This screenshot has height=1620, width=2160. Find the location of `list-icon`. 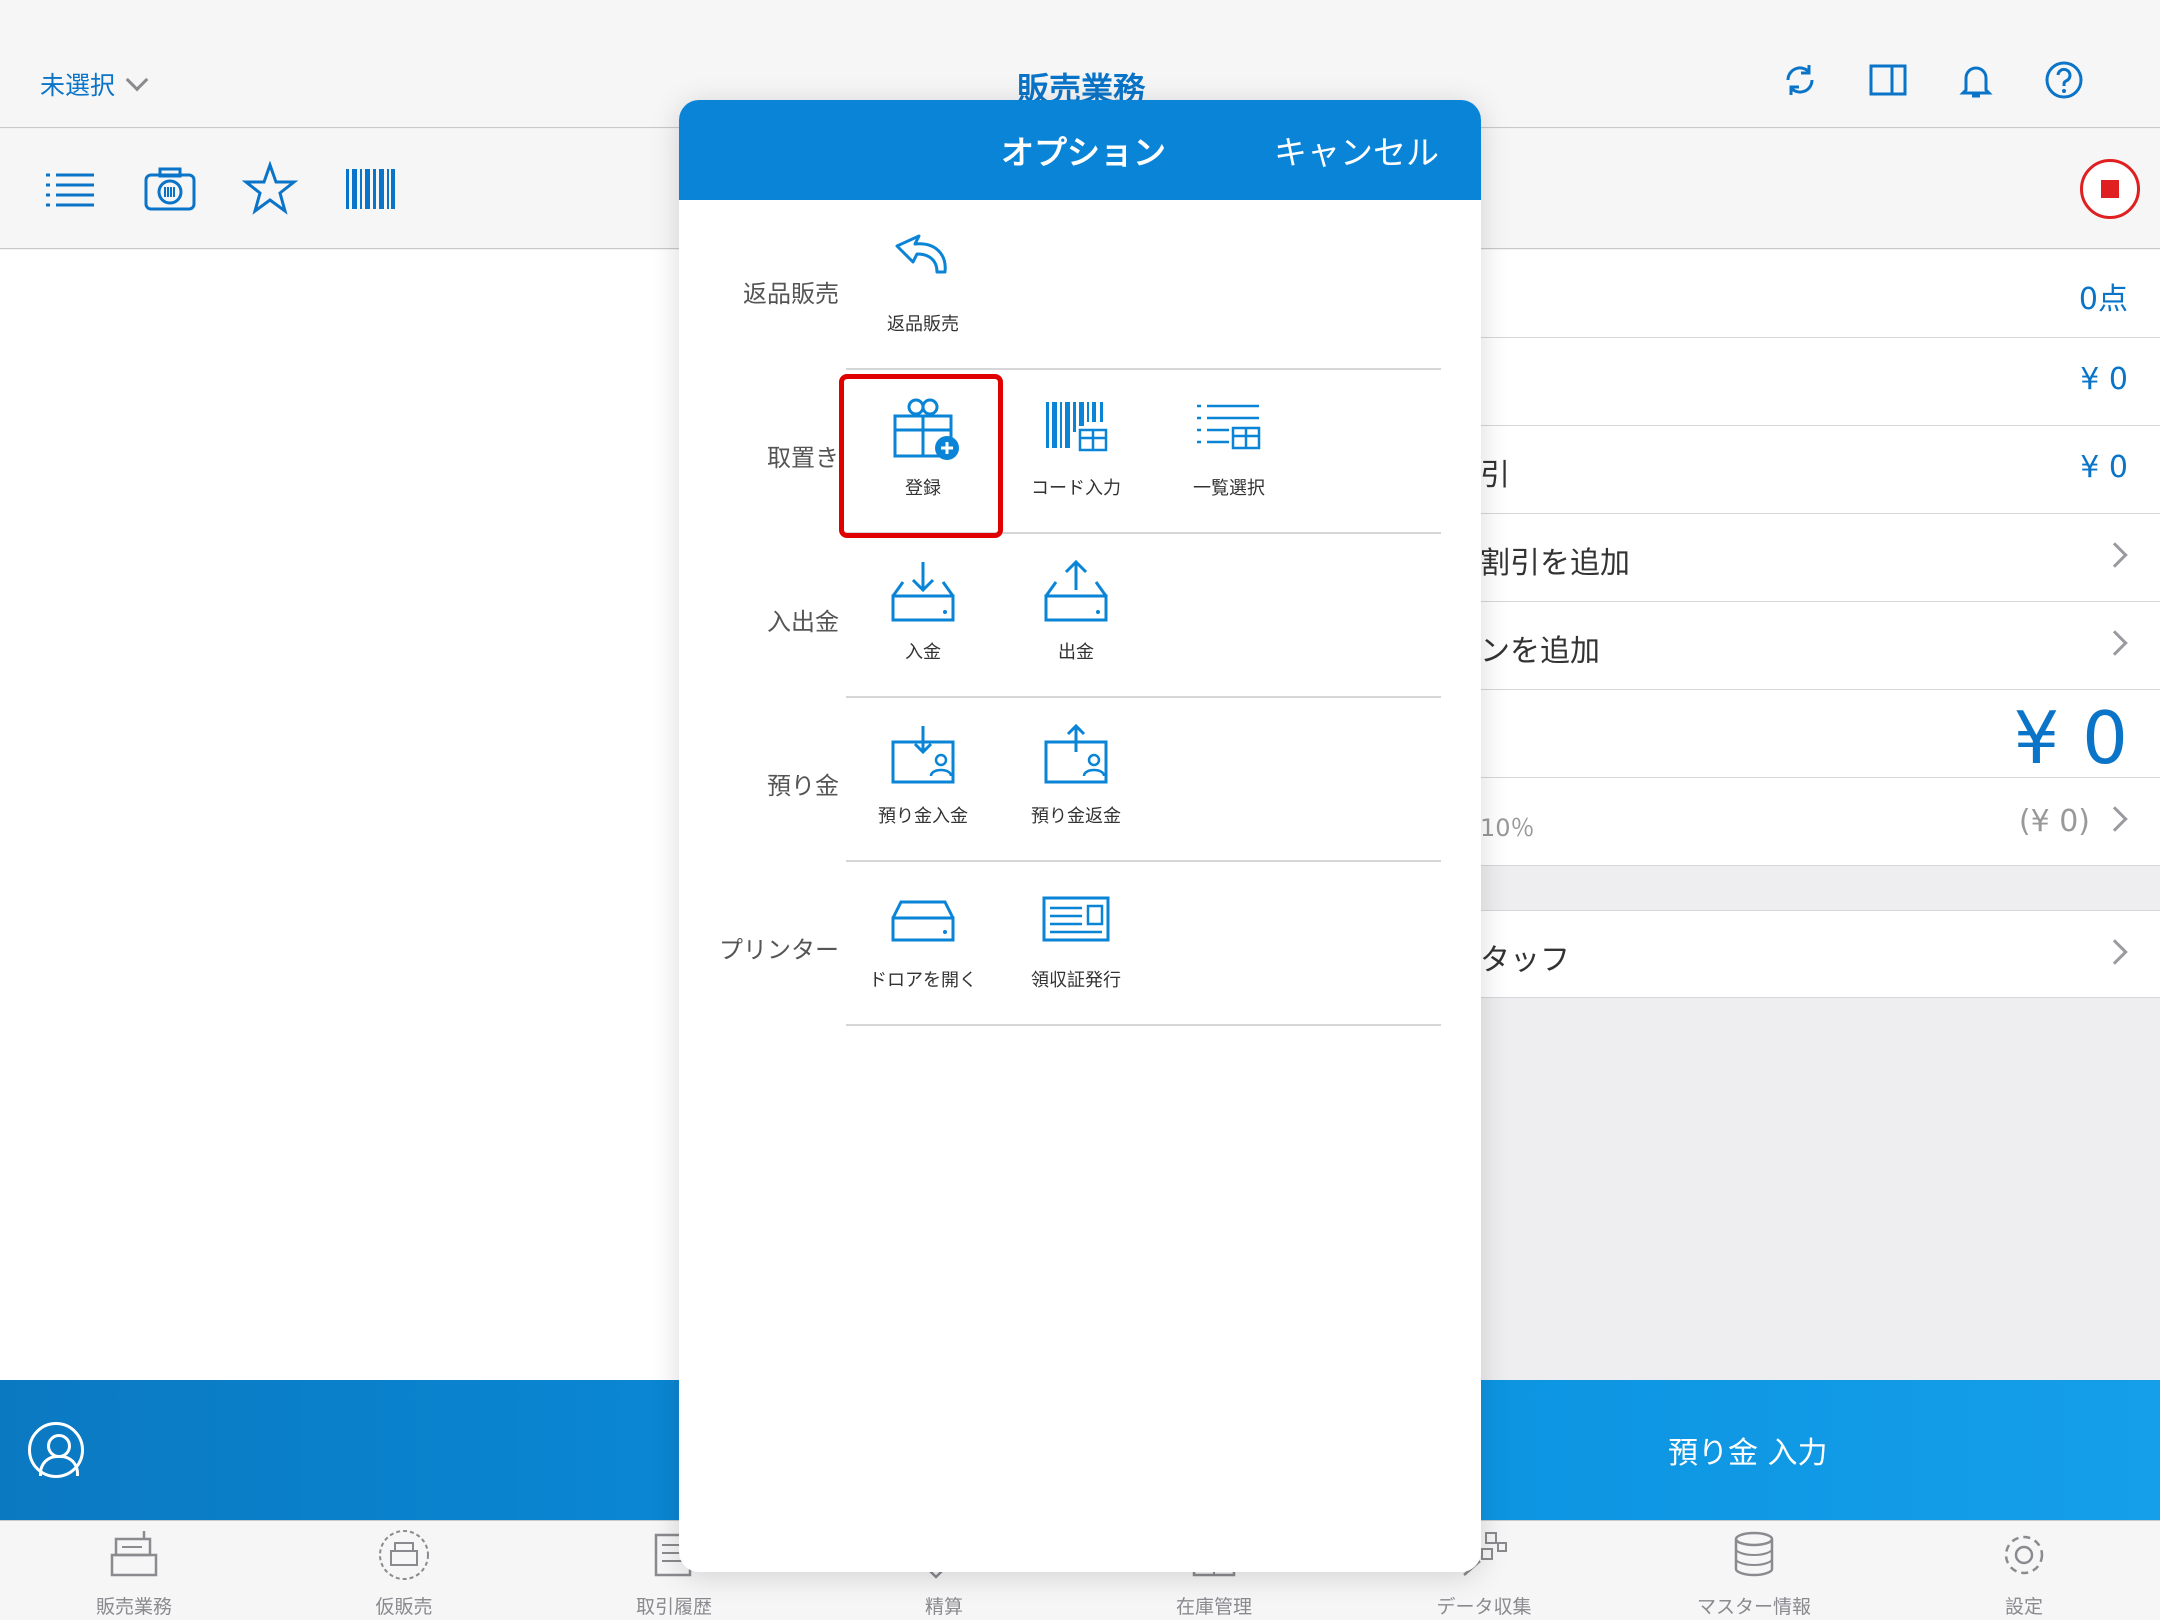

list-icon is located at coordinates (70, 189).